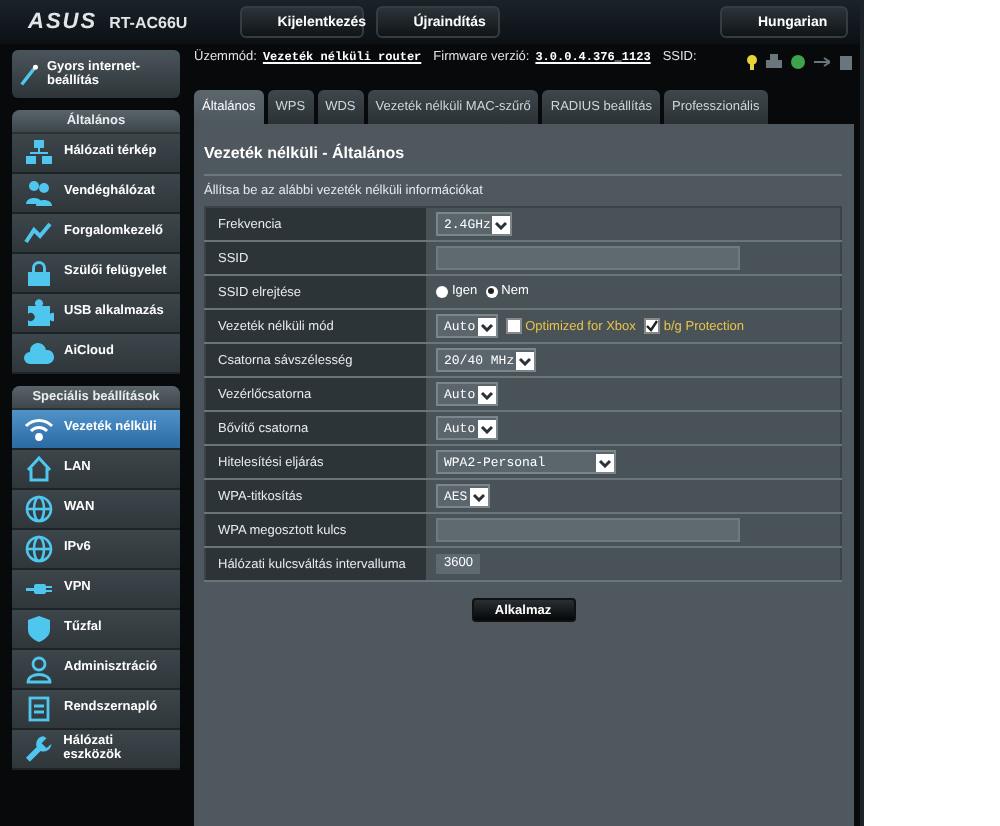 The height and width of the screenshot is (826, 1000). I want to click on radio-dot-icon, so click(491, 291).